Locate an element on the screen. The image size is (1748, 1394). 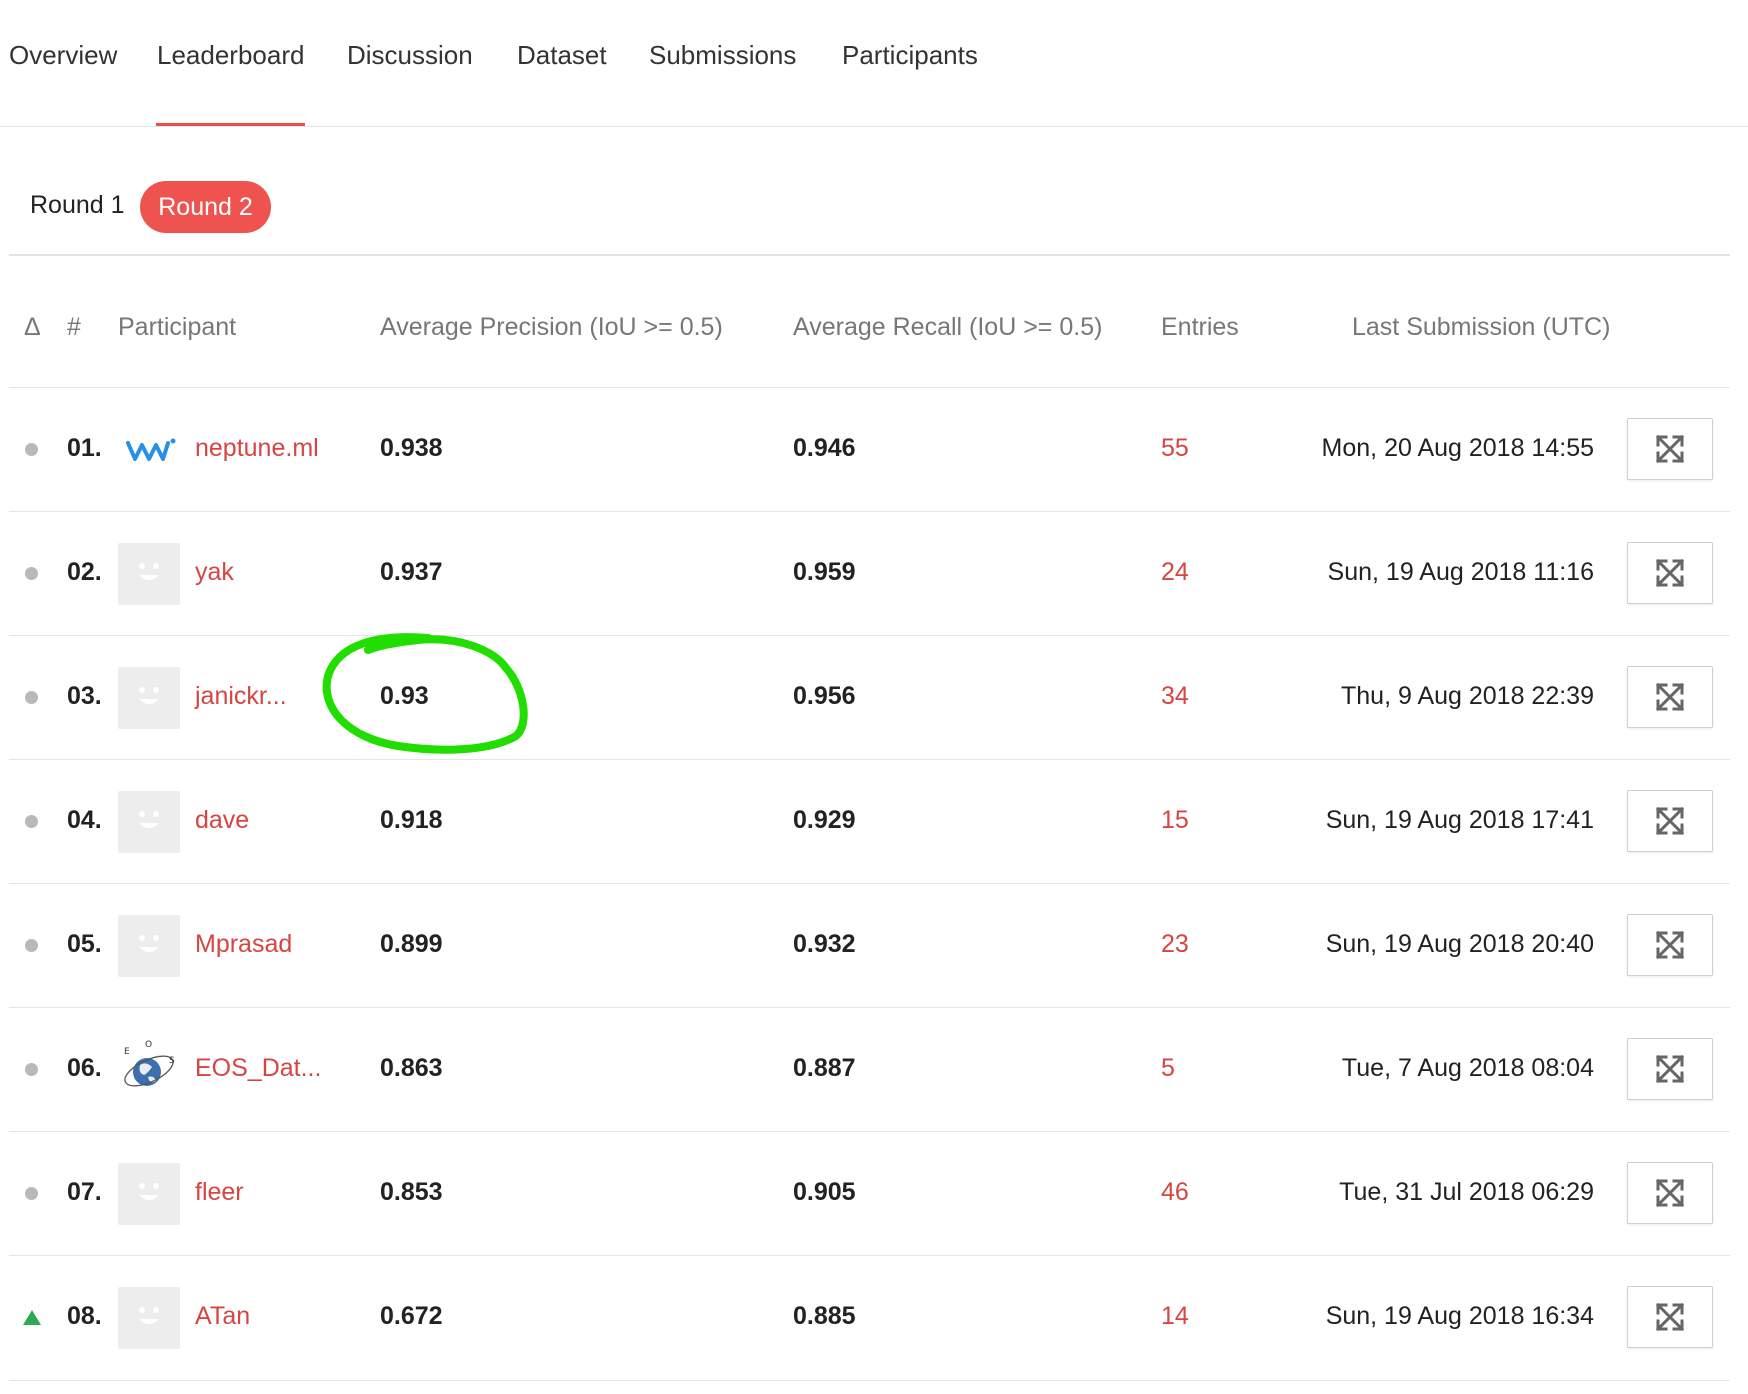
svg-text: S is located at coordinates (172, 1061).